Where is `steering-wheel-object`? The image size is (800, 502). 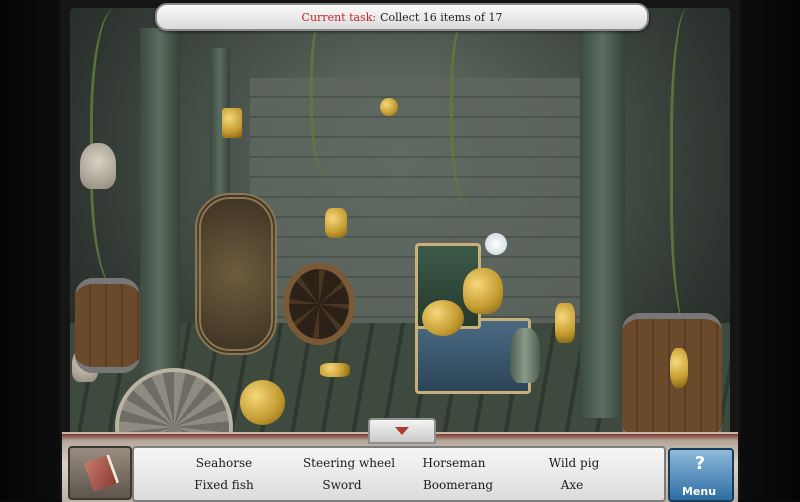 steering-wheel-object is located at coordinates (319, 304).